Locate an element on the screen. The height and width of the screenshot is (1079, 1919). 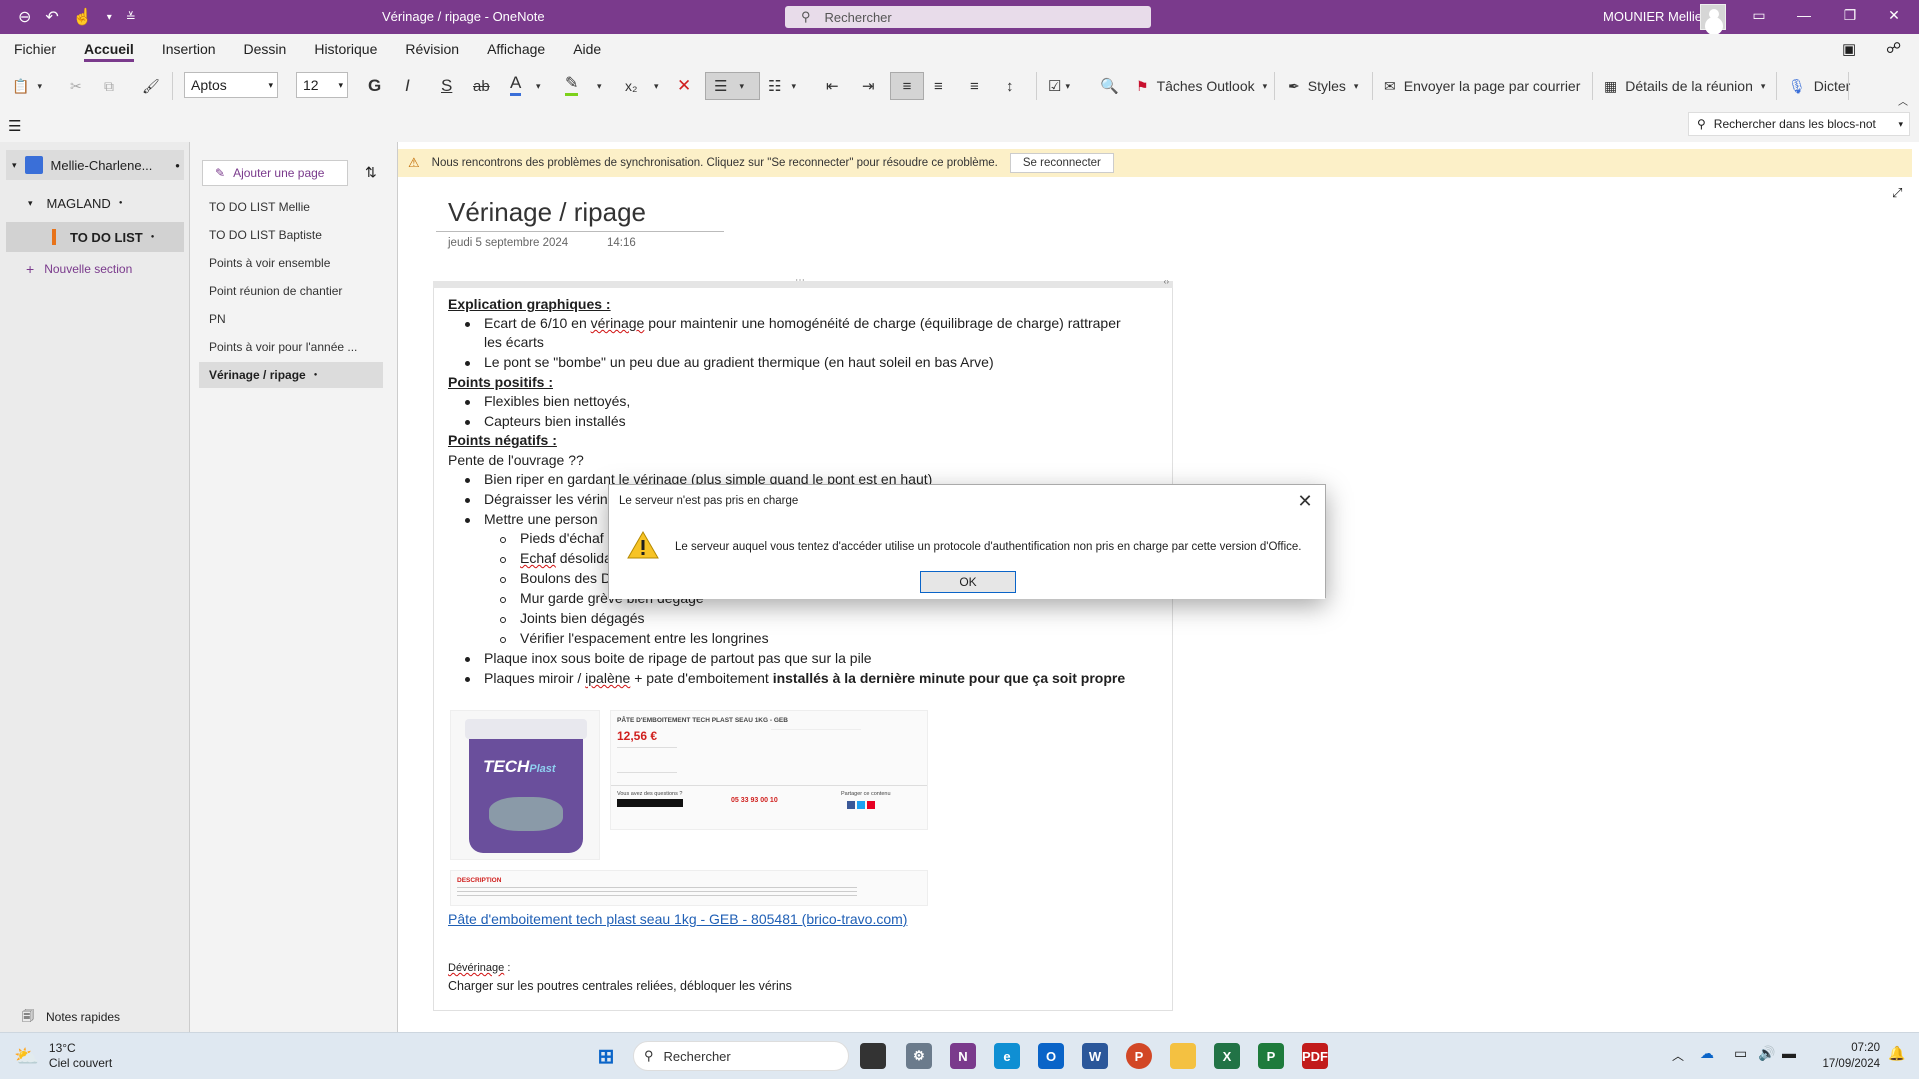
hamburger-icon: ☰ is located at coordinates (14, 126).